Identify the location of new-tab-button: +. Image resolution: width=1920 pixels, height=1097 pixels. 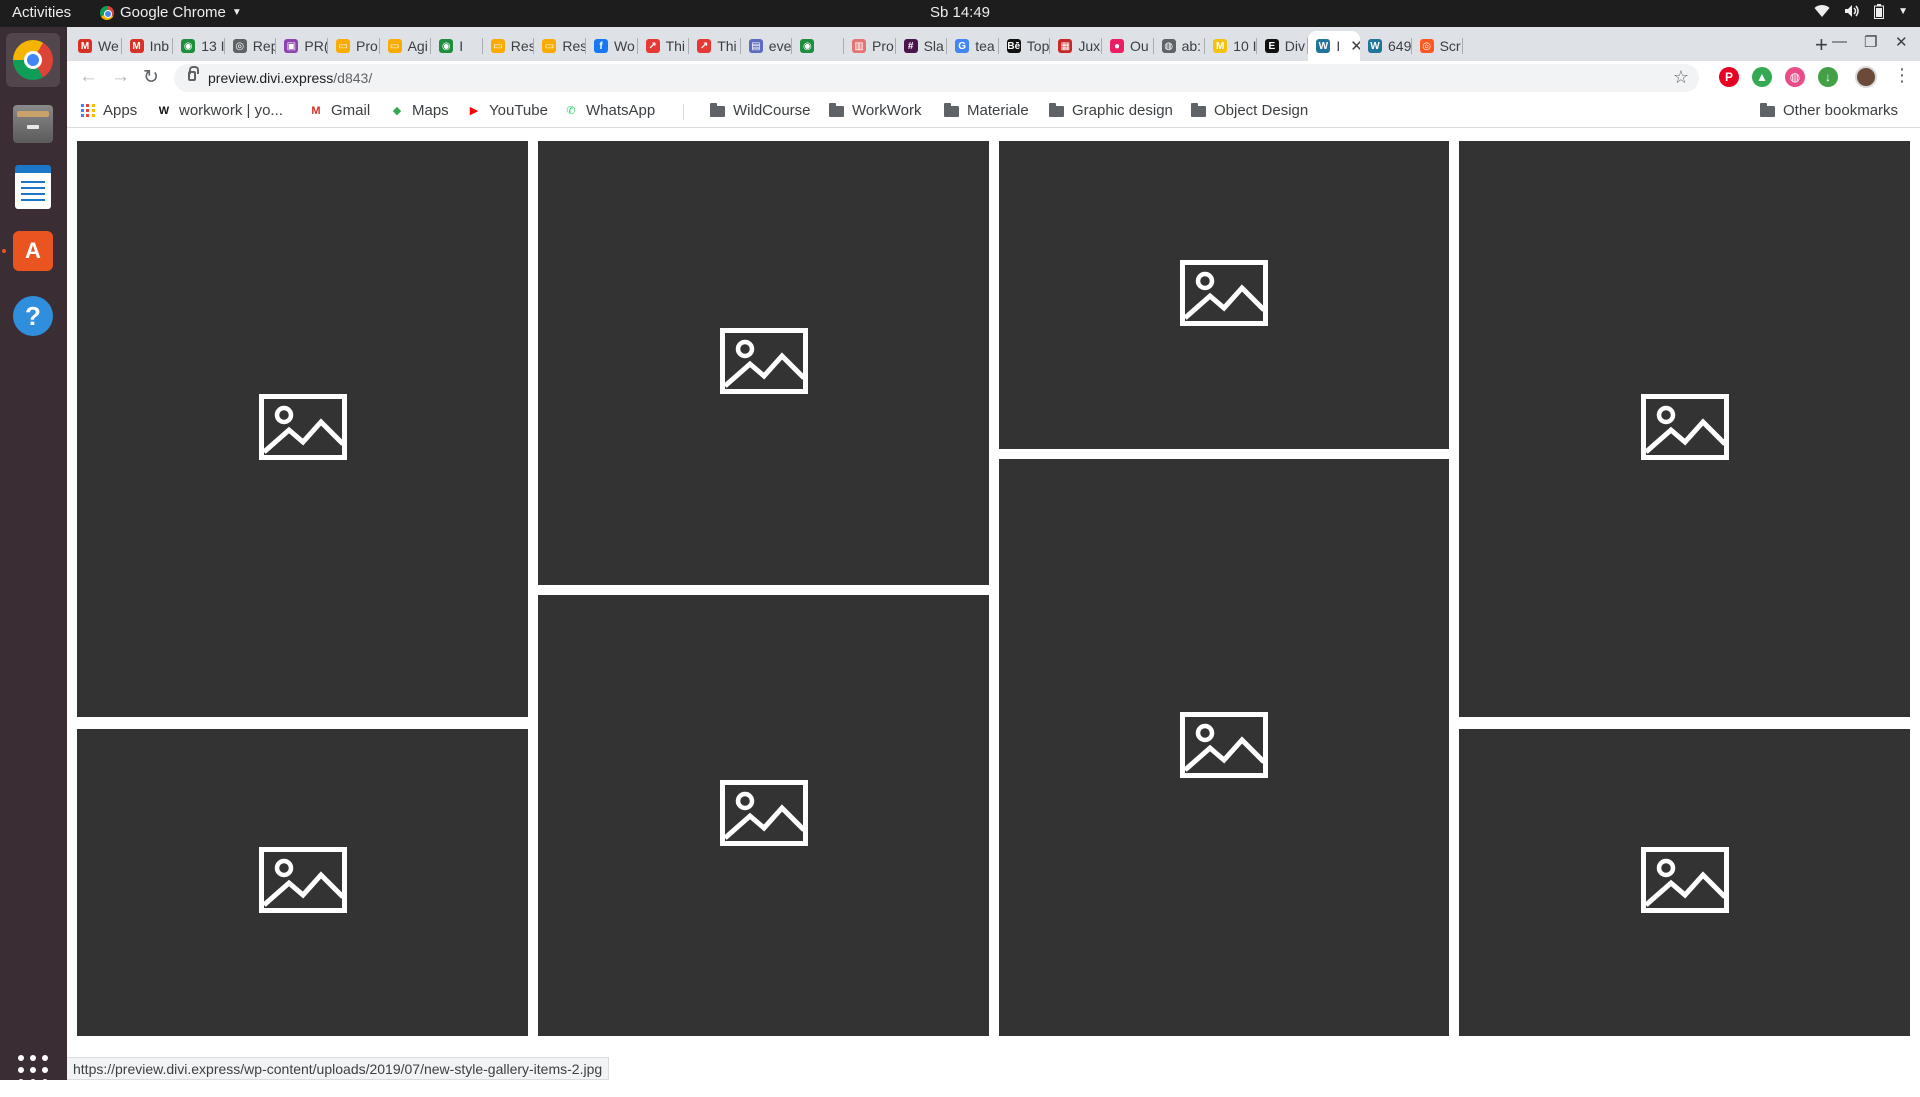
(1821, 45).